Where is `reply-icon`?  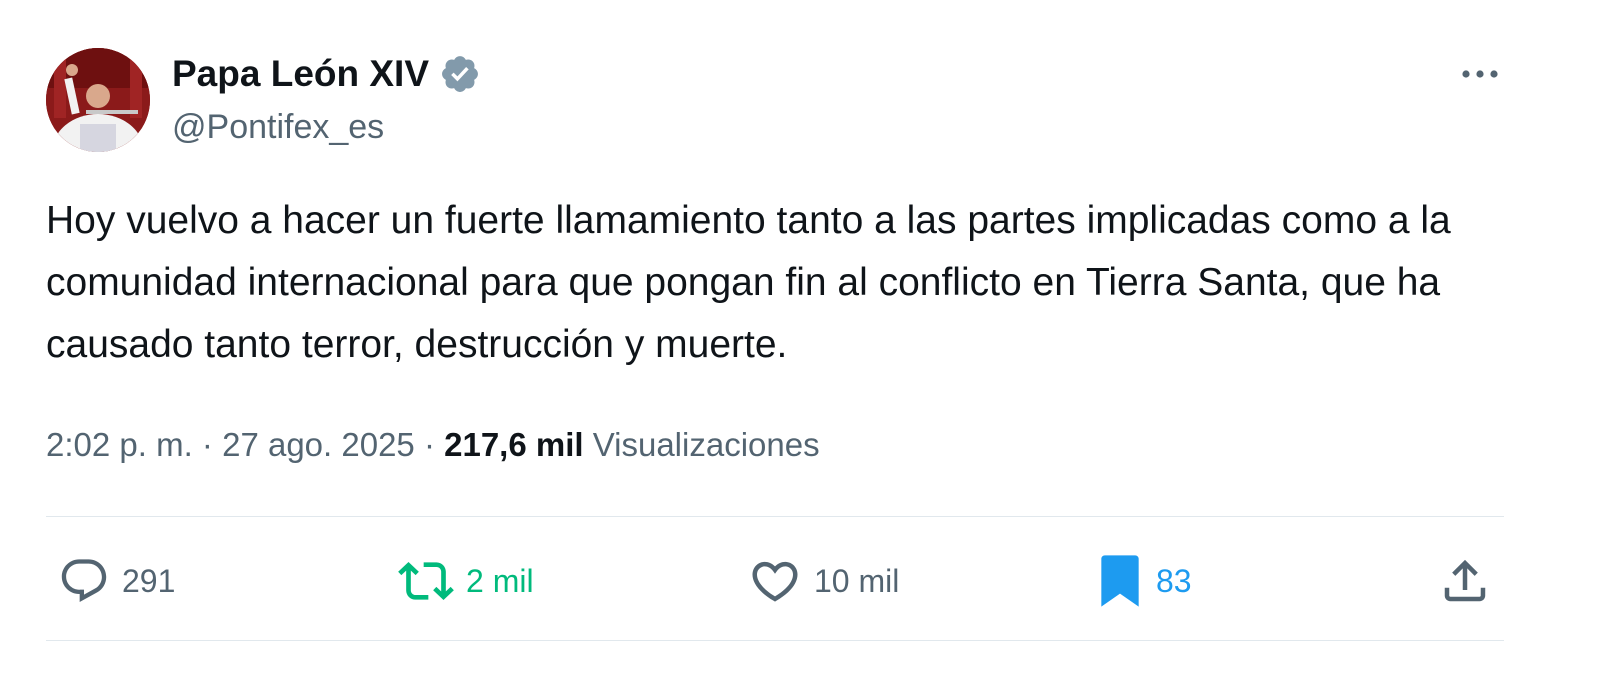 reply-icon is located at coordinates (84, 581).